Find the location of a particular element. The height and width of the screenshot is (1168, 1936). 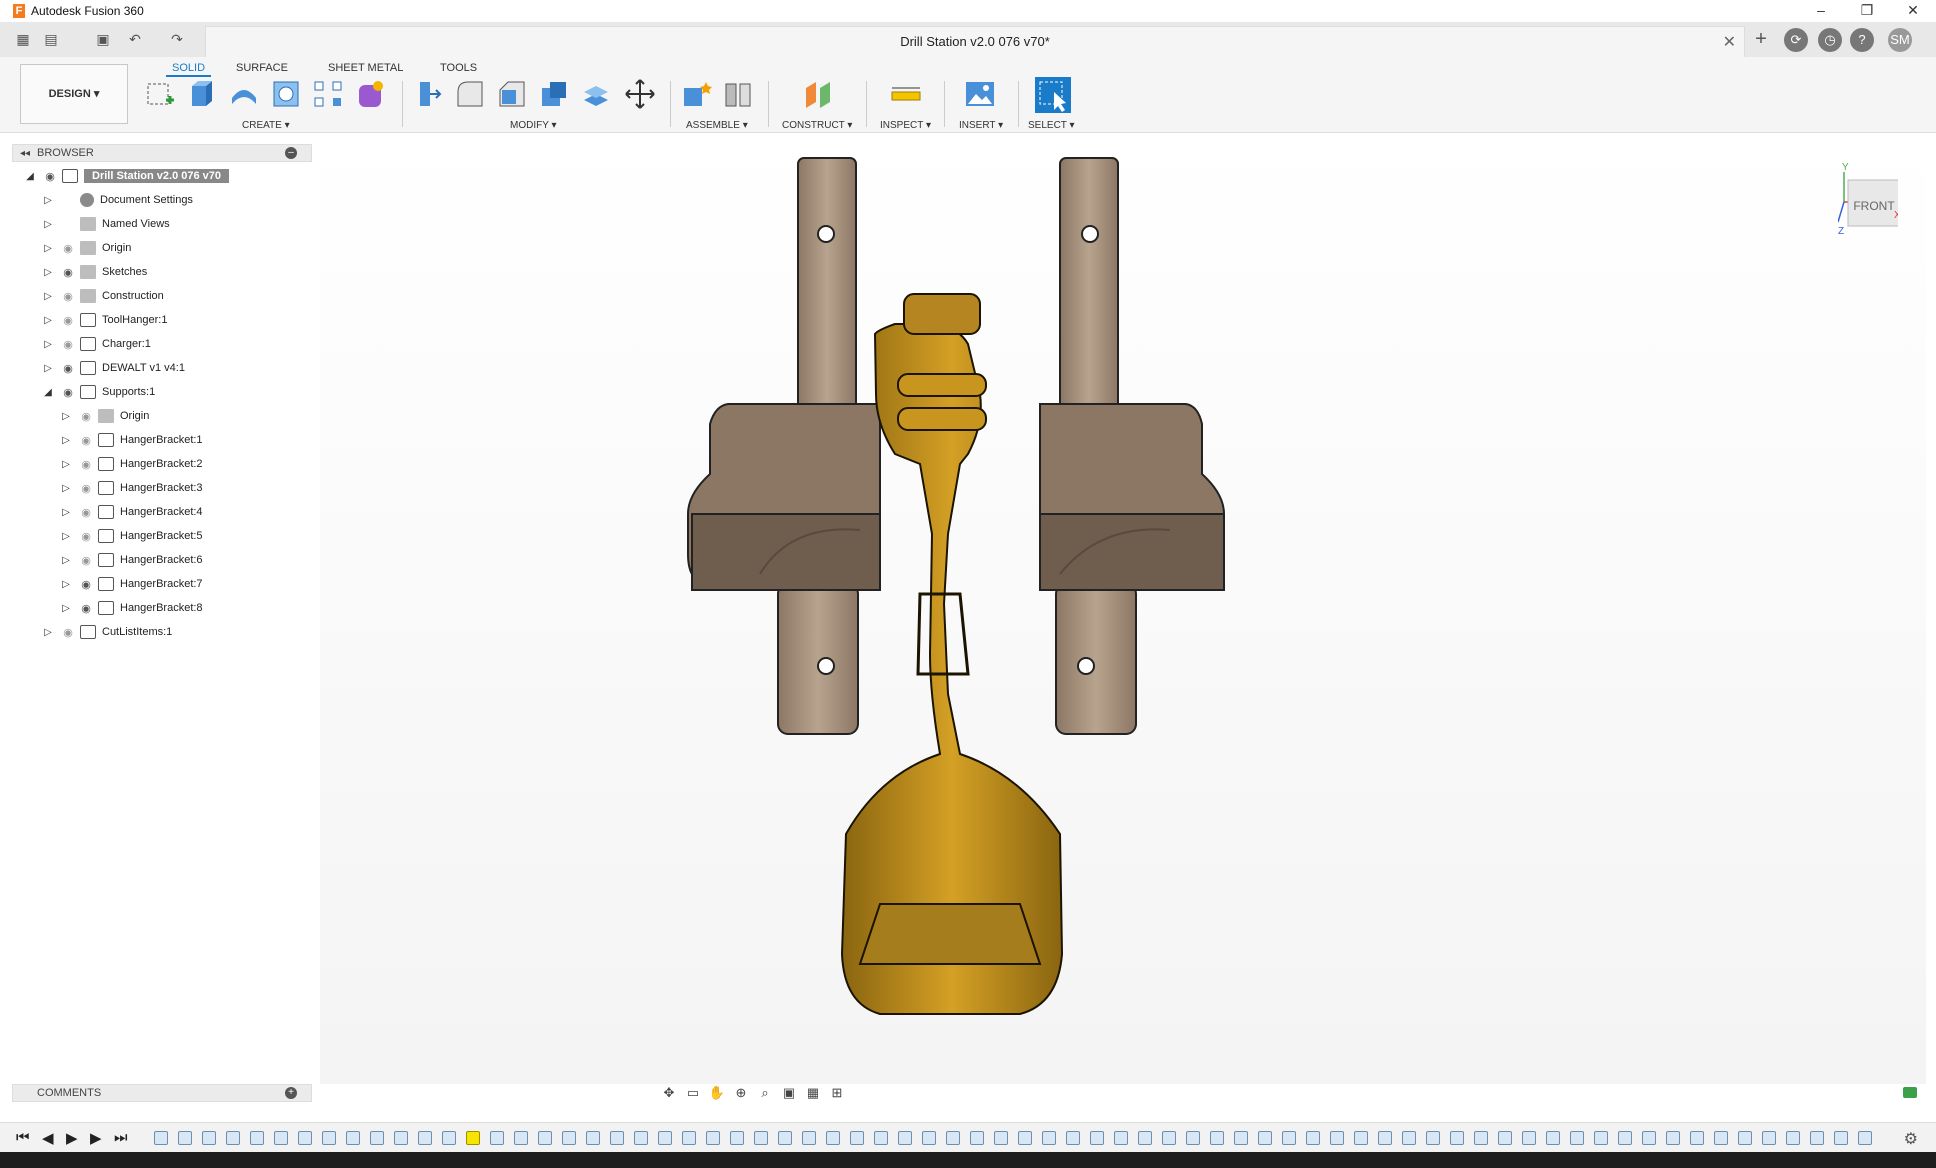

browser-item: ▷ ◉ DEWALT v1 v4:1 is located at coordinates (113, 368).